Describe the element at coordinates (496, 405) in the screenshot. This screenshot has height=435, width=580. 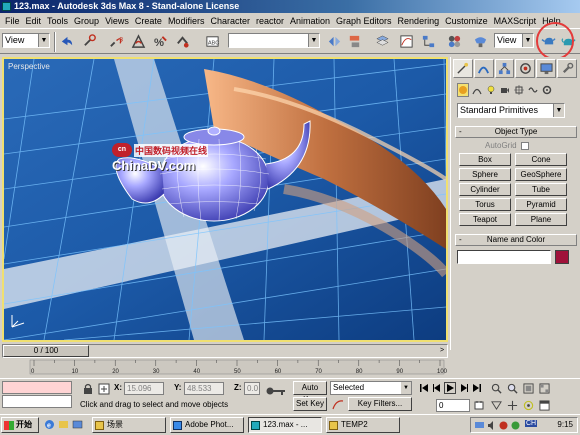
I see `field-of-view-button` at that location.